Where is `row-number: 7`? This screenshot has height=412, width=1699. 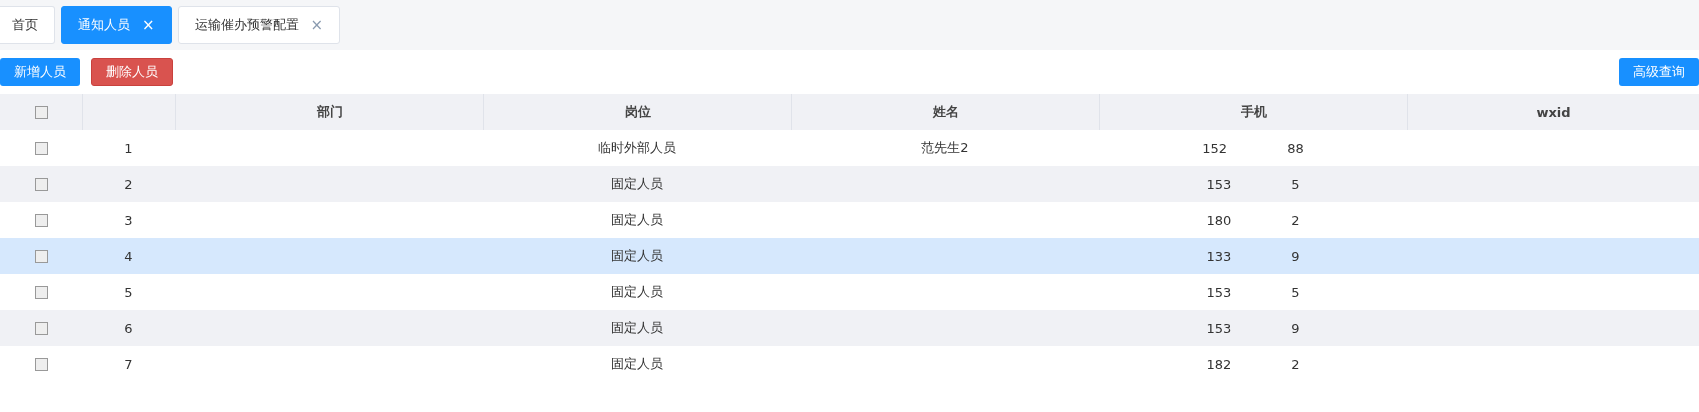 row-number: 7 is located at coordinates (128, 364).